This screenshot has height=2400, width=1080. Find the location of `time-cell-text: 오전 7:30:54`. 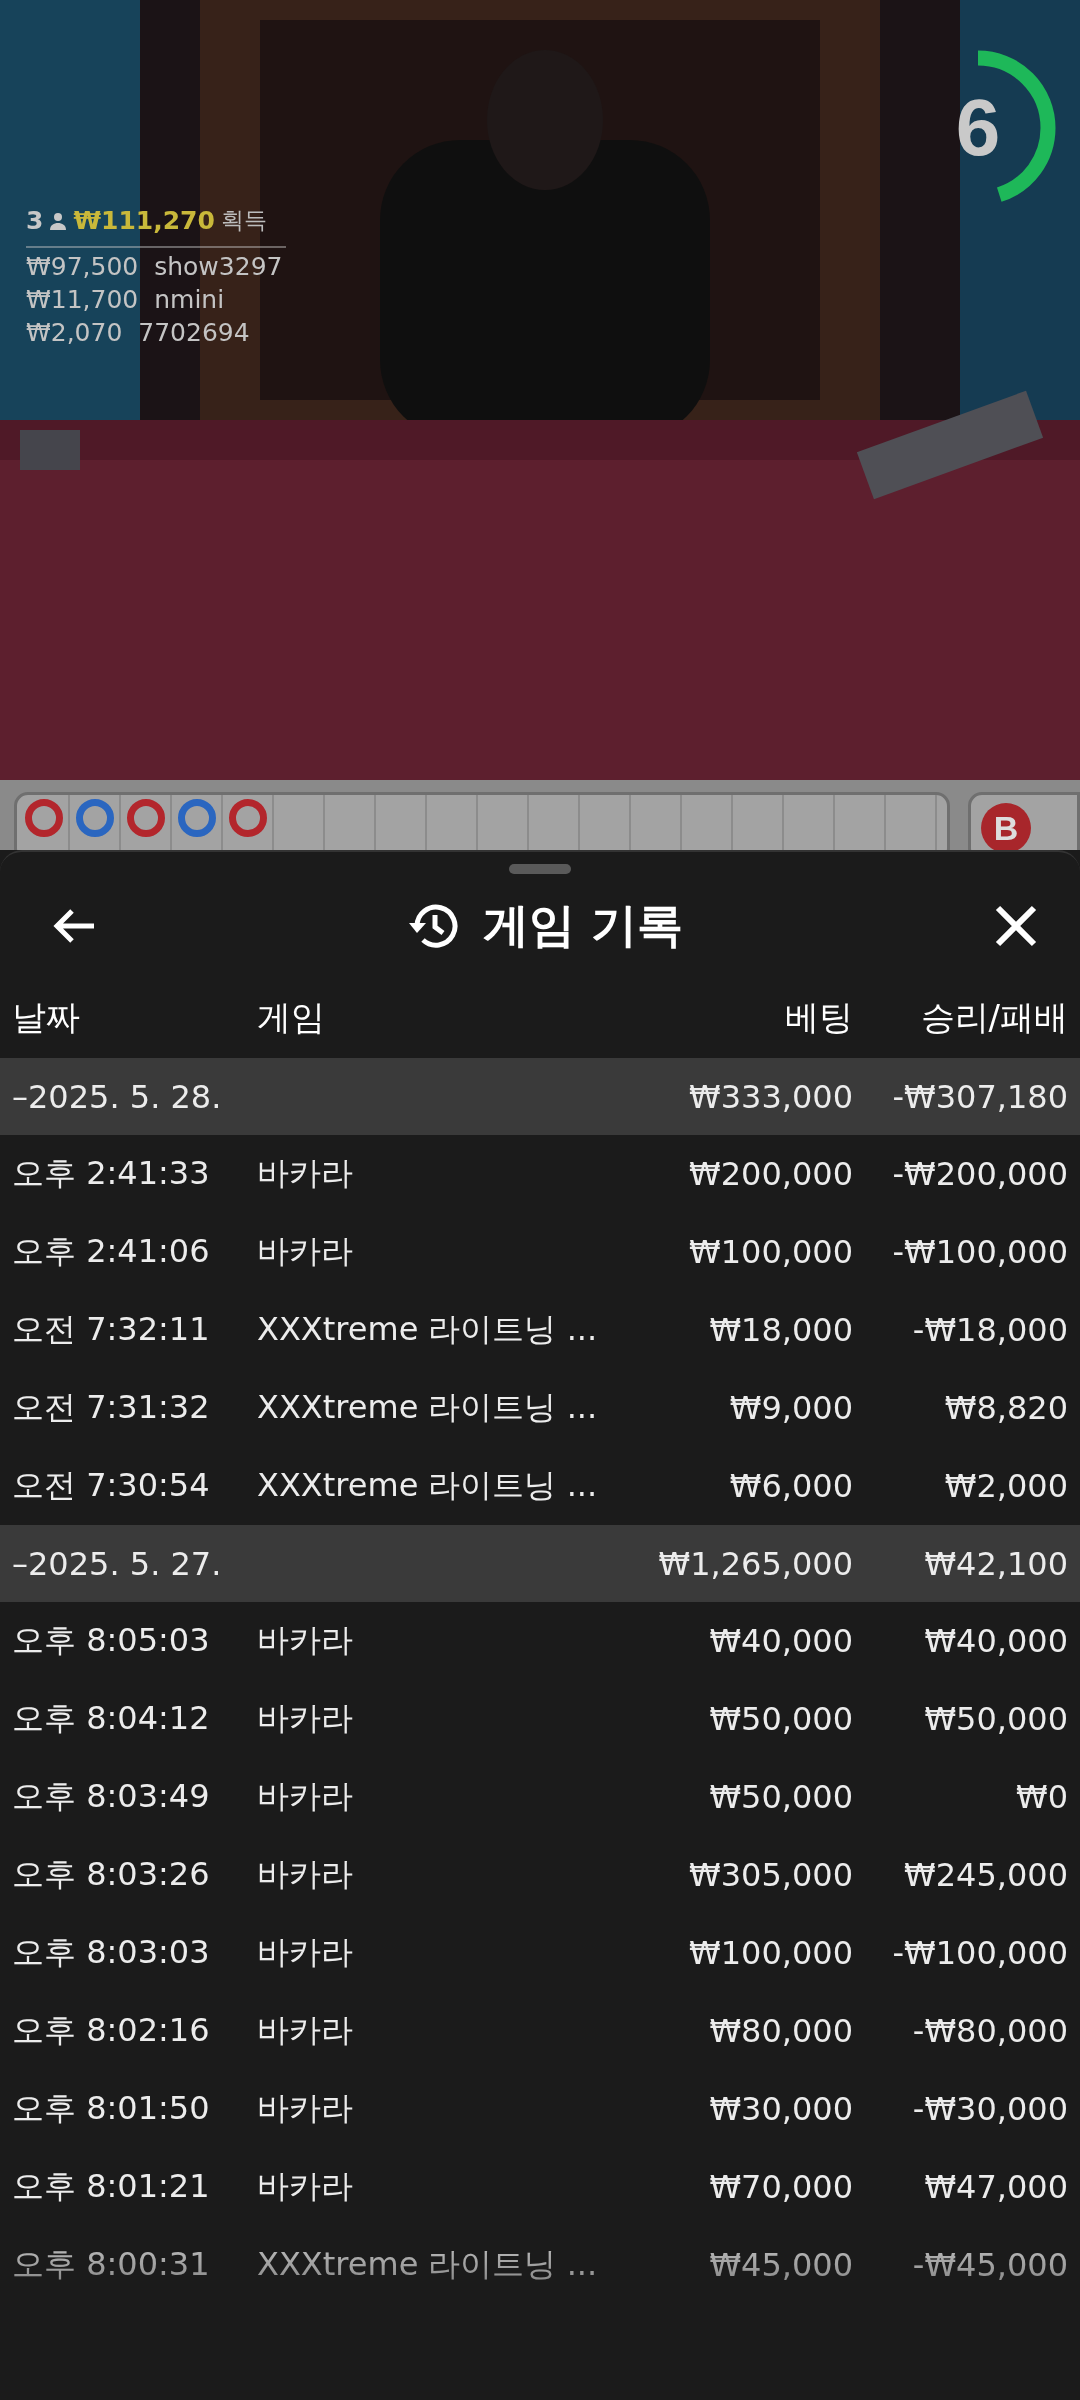

time-cell-text: 오전 7:30:54 is located at coordinates (111, 1485).